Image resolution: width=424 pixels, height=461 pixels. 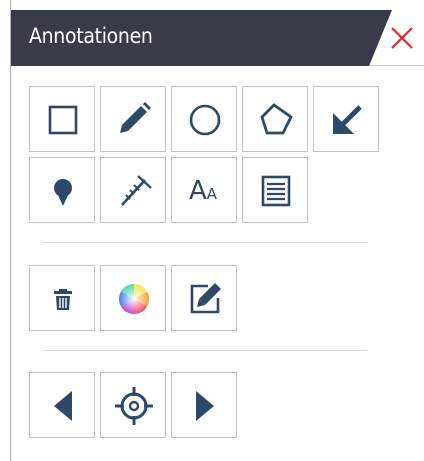 What do you see at coordinates (198, 191) in the screenshot?
I see `text-icon-large-letter: A` at bounding box center [198, 191].